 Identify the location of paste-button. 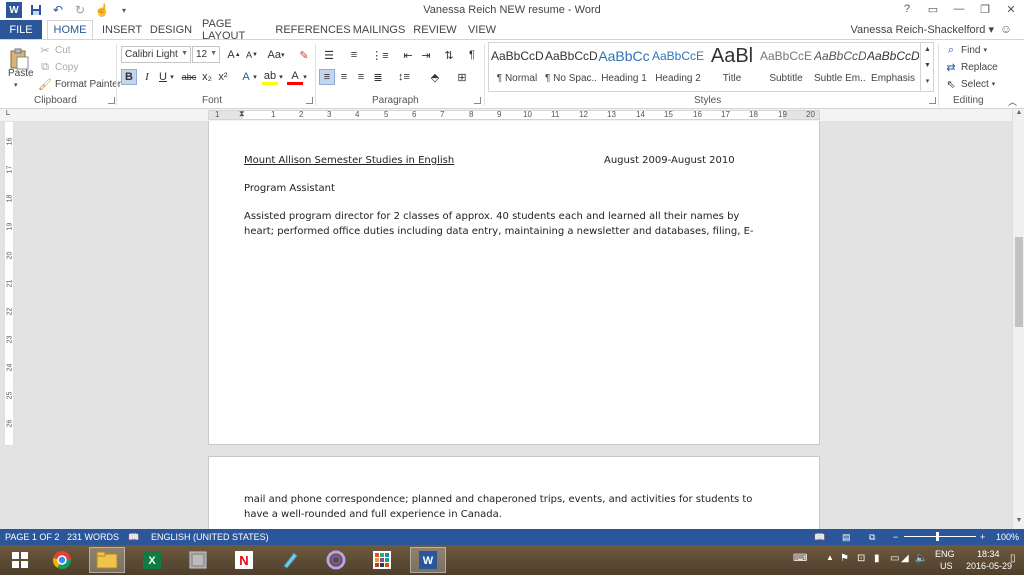
(19, 59).